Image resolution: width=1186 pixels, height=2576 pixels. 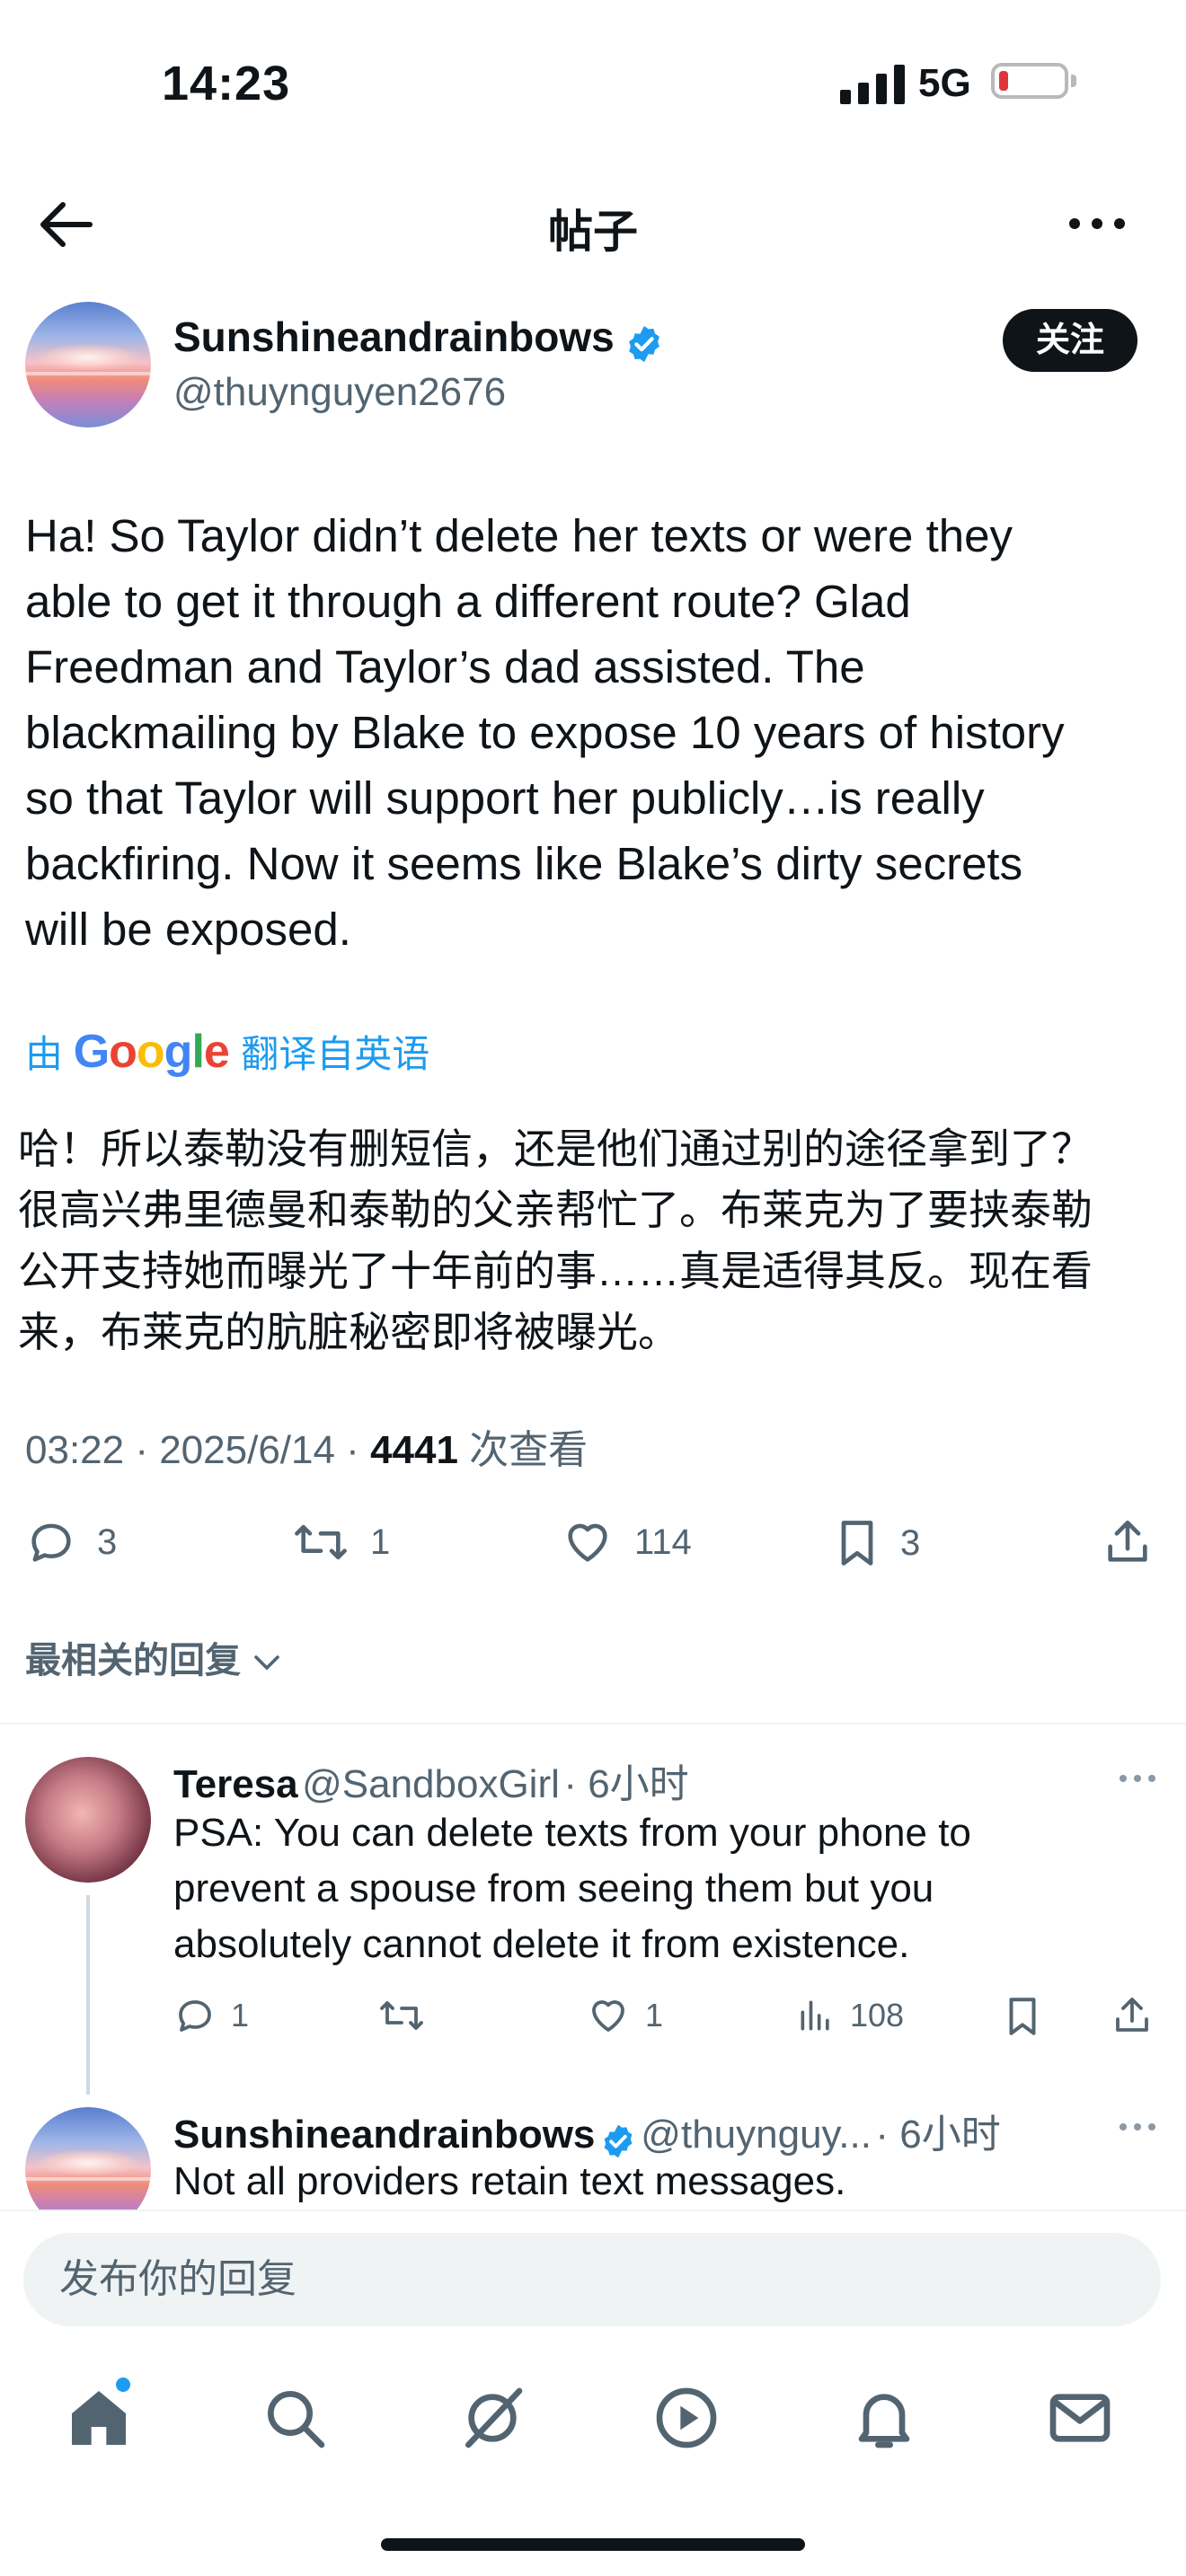 I want to click on reply-reply-action: 1, so click(x=211, y=2015).